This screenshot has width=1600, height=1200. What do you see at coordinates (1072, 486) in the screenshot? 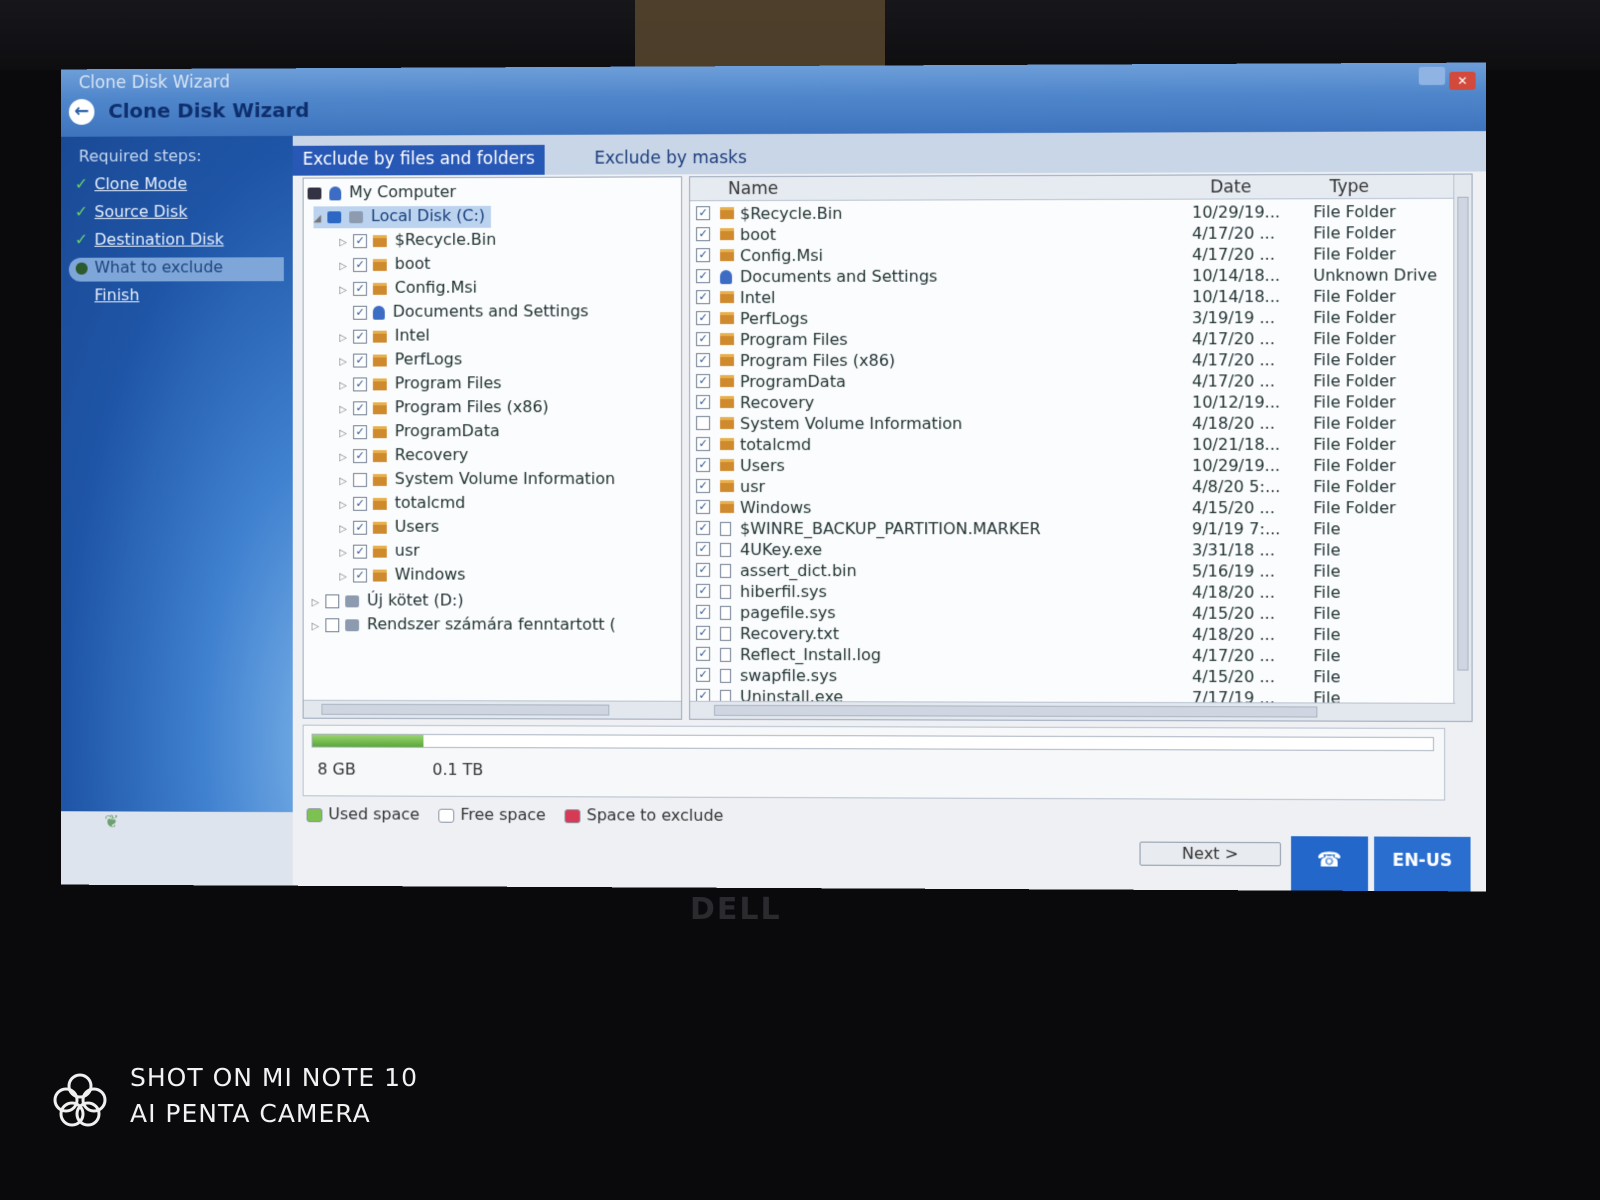
I see `list-row: ✓ usr 4/8/20 5:... File Folder` at bounding box center [1072, 486].